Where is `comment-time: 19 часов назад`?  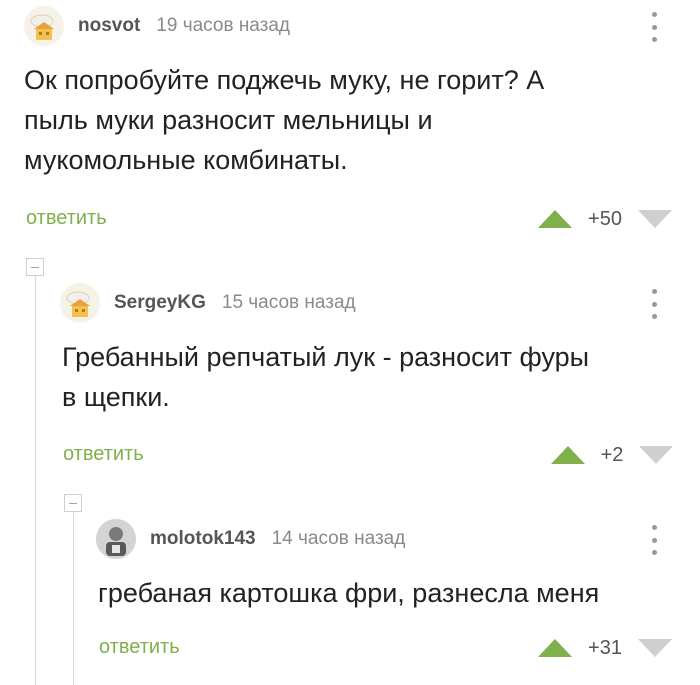
comment-time: 19 часов назад is located at coordinates (223, 26).